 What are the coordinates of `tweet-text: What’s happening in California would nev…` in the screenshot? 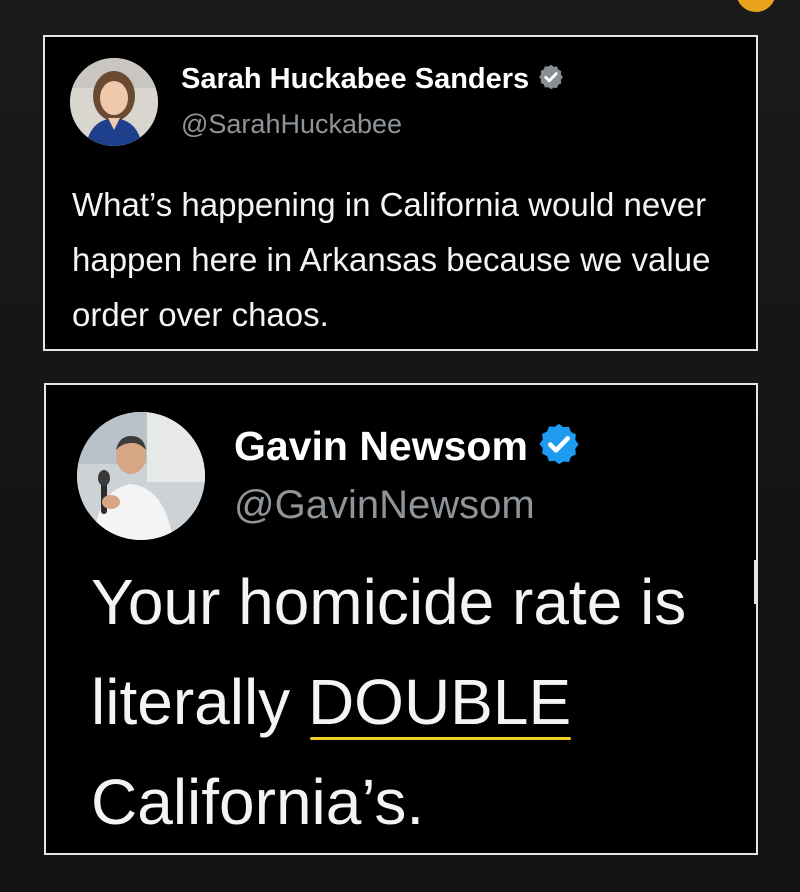 It's located at (391, 259).